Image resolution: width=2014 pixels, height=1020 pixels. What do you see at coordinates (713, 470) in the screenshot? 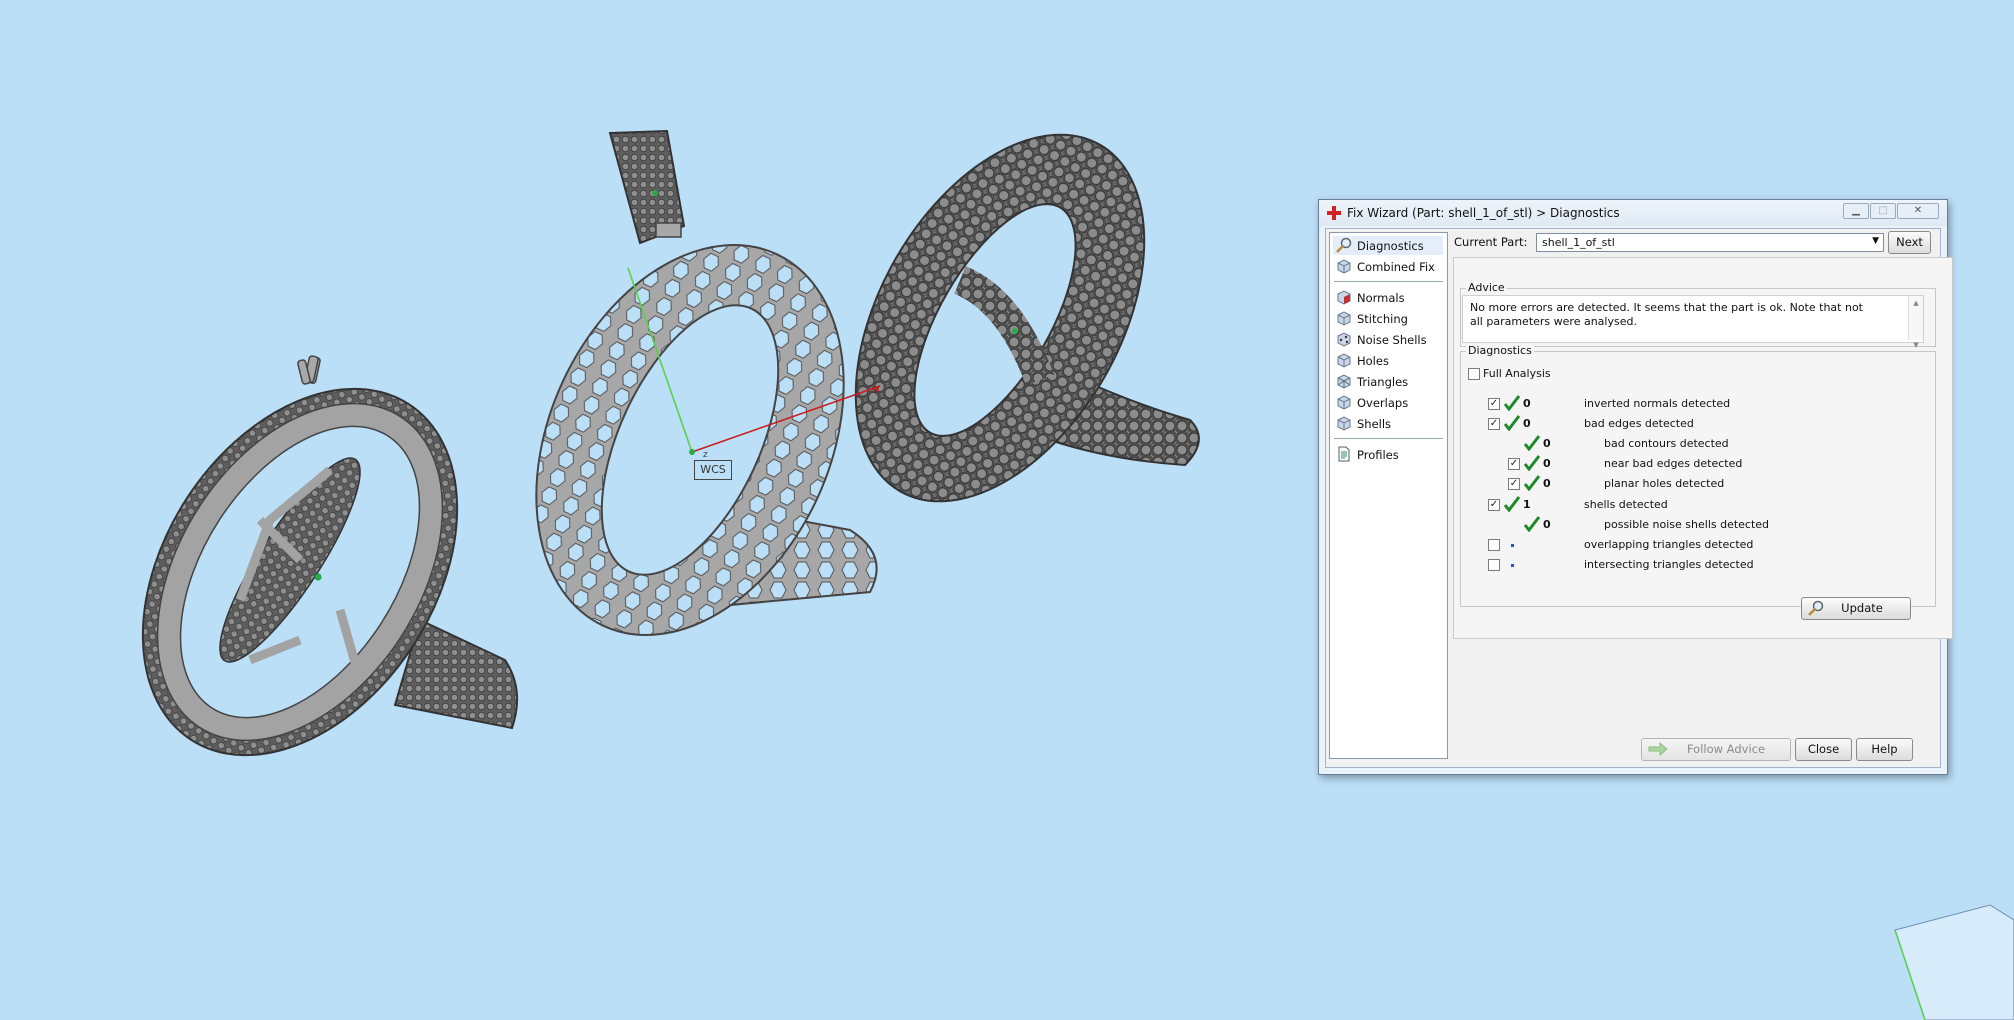
I see `wcs-label: WCS` at bounding box center [713, 470].